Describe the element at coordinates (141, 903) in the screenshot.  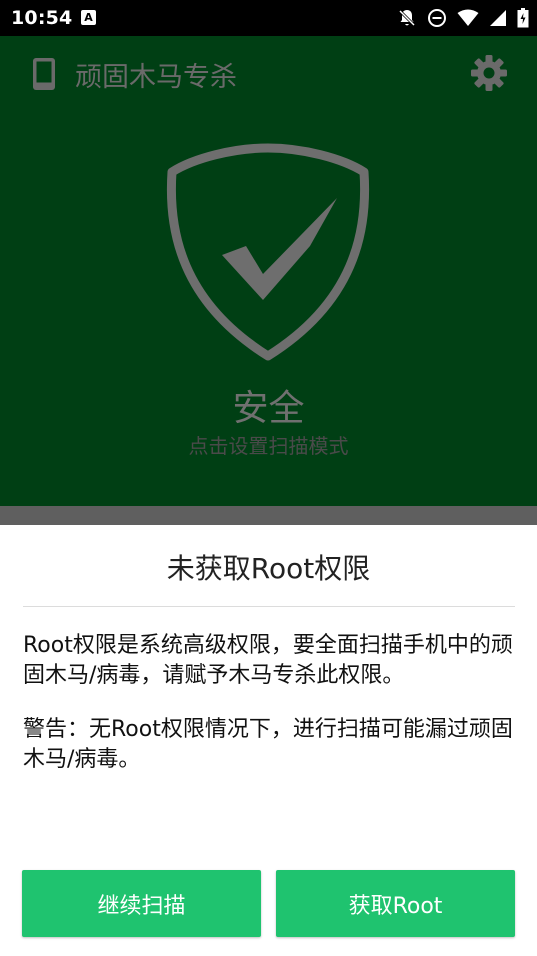
I see `continue-scan-button: 继续扫描` at that location.